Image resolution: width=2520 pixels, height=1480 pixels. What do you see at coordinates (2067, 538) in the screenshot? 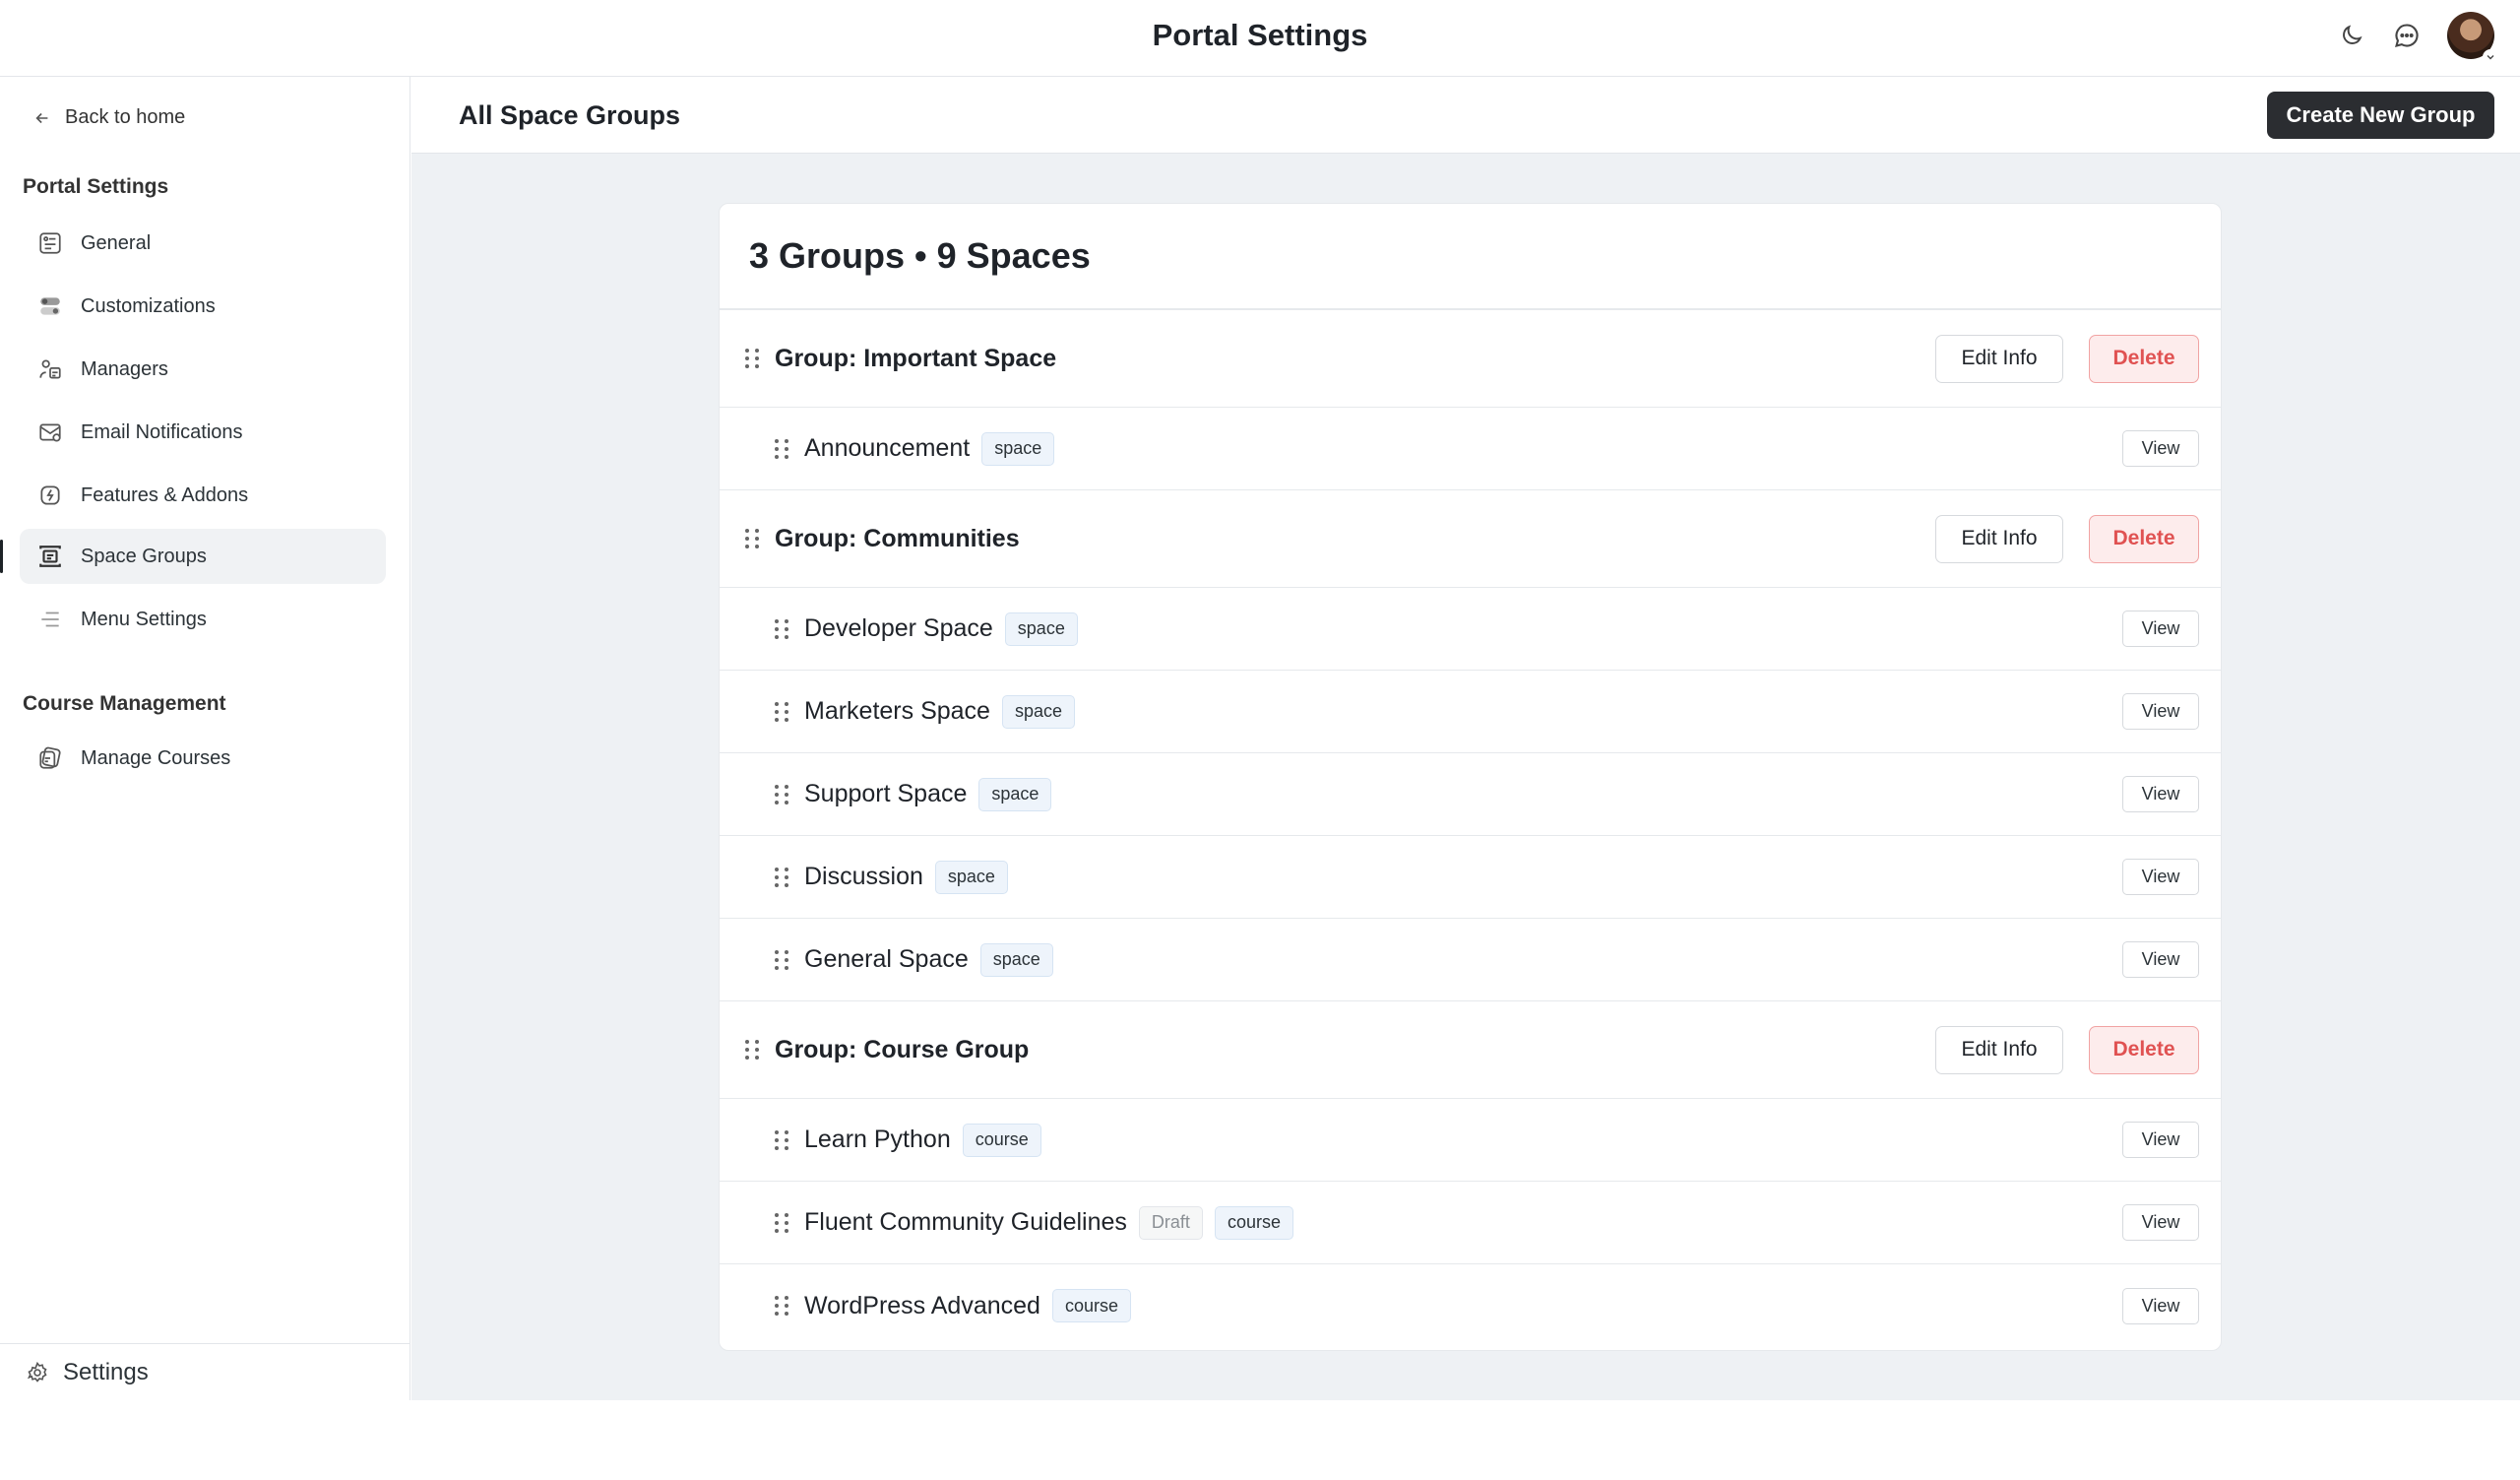
I see `group-actions: Edit Info Delete` at bounding box center [2067, 538].